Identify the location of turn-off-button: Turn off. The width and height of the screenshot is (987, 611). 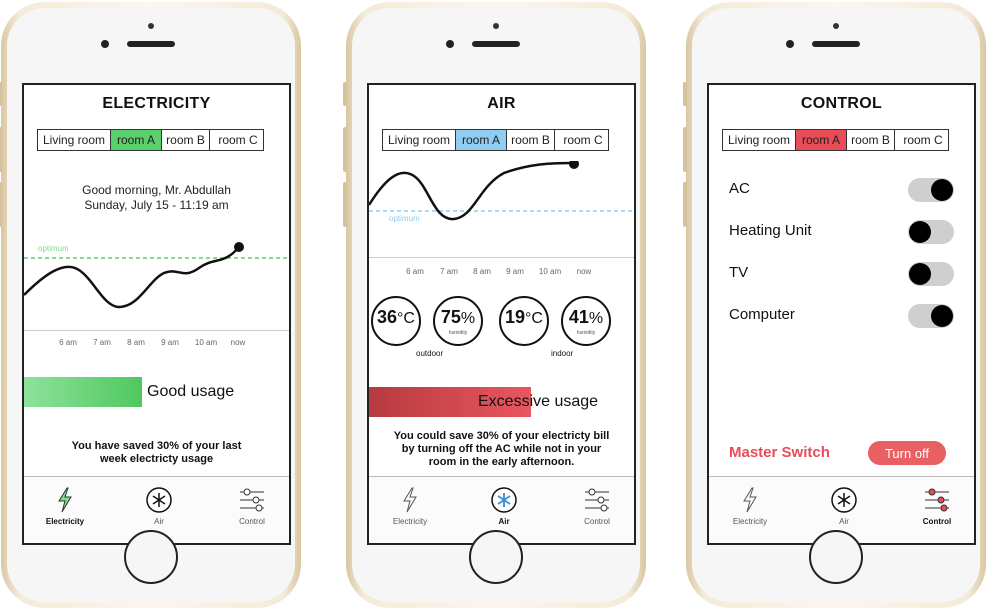
(907, 453).